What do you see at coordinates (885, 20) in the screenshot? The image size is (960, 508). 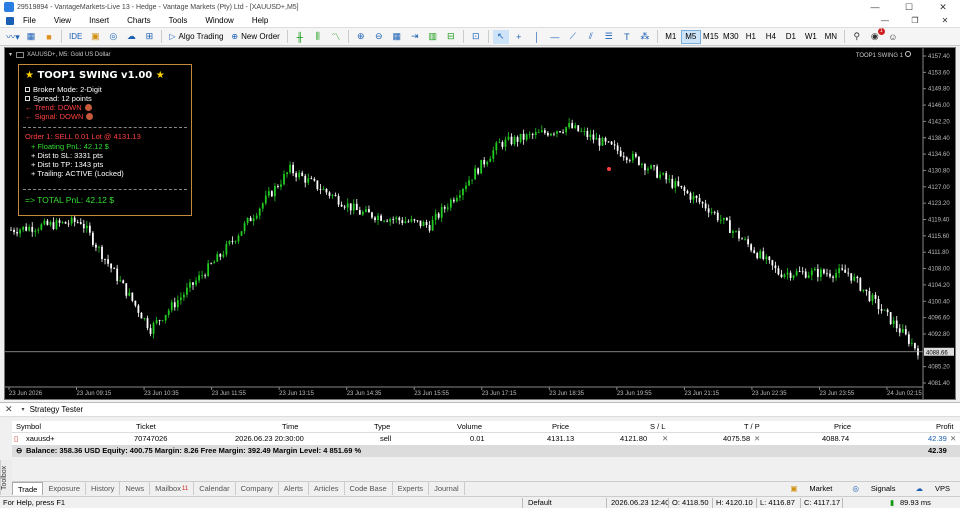 I see `child-minimize-button: —` at bounding box center [885, 20].